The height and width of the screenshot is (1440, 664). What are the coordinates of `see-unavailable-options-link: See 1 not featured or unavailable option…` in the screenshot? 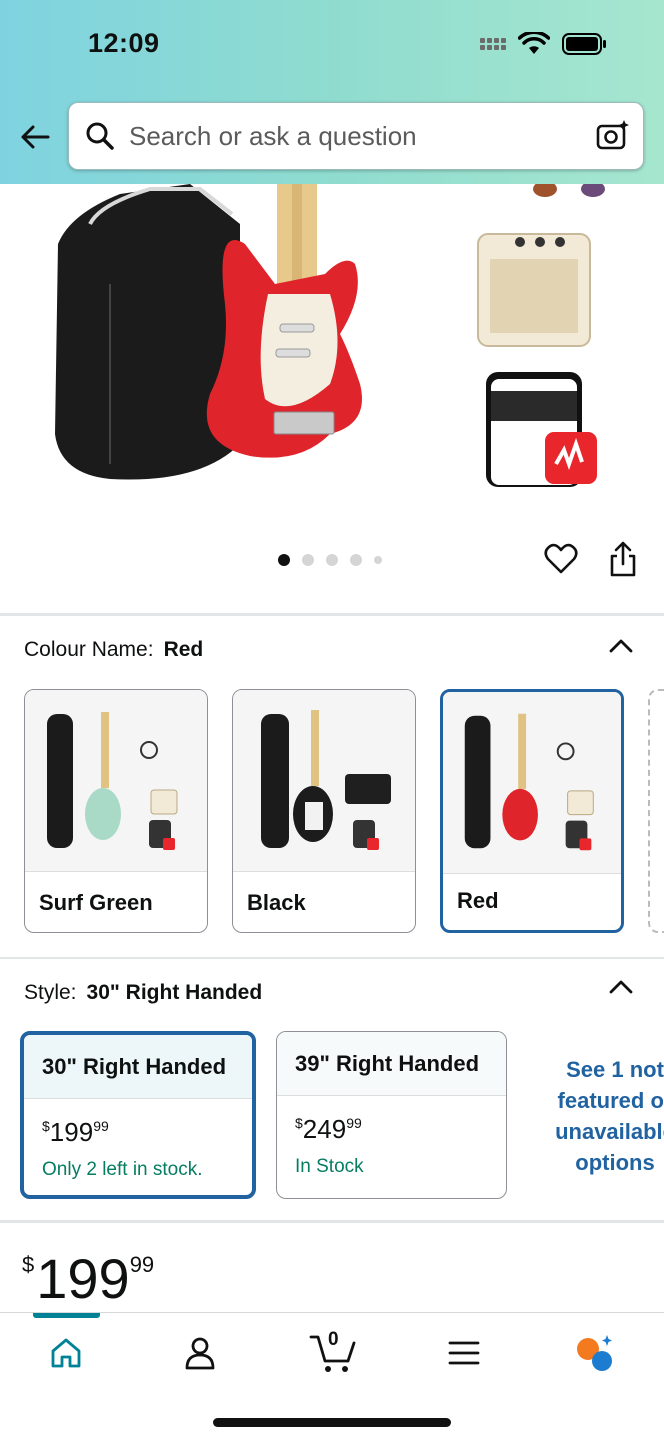 It's located at (602, 1116).